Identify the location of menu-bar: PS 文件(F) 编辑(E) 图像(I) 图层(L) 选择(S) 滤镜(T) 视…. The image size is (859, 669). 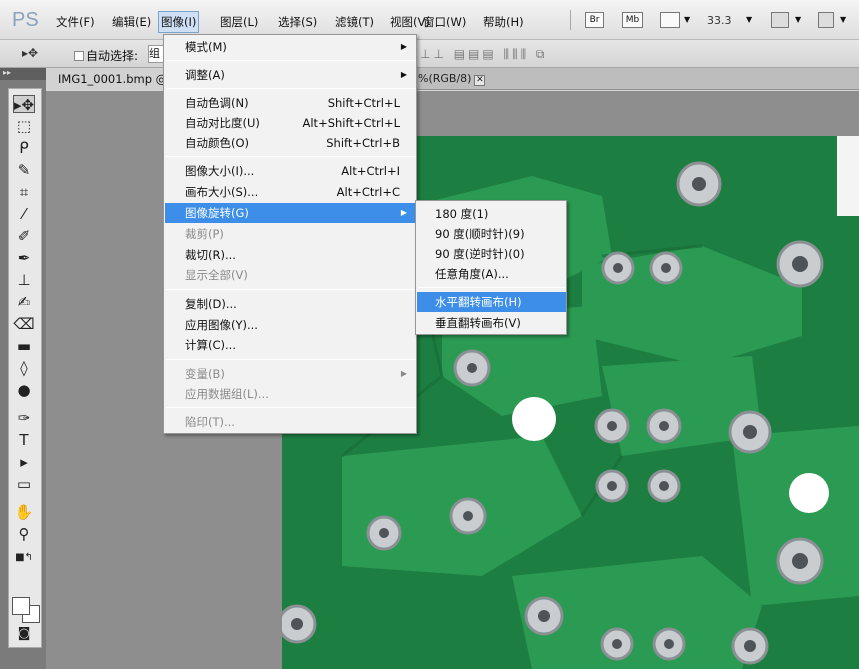
(429, 20).